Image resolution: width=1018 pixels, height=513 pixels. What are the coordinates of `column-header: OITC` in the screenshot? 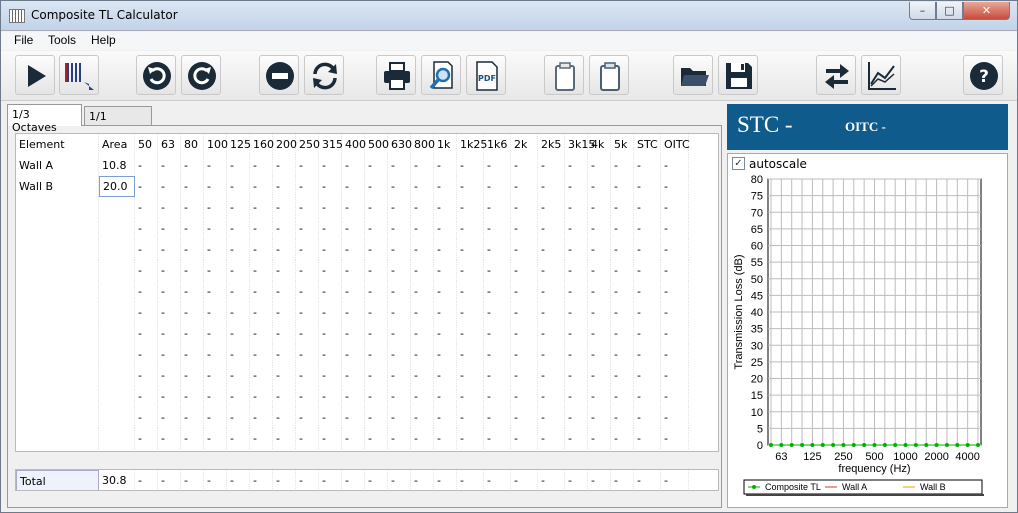 It's located at (675, 144).